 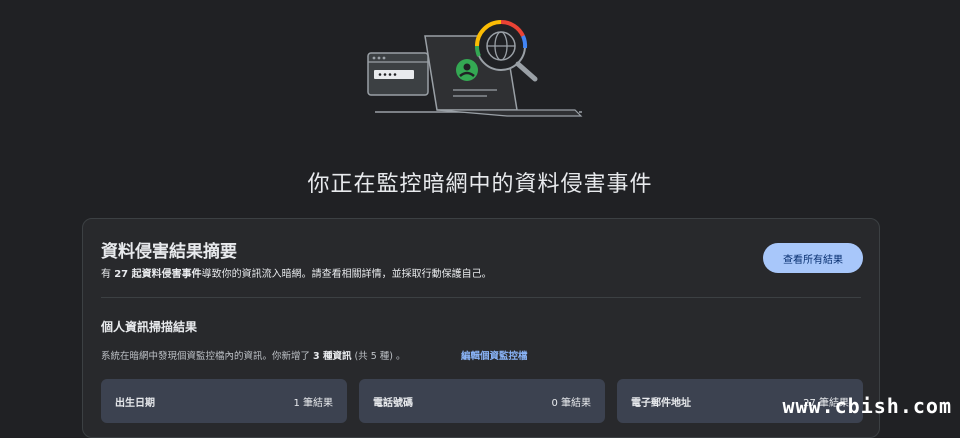 What do you see at coordinates (485, 68) in the screenshot?
I see `dark-web-monitor-illustration` at bounding box center [485, 68].